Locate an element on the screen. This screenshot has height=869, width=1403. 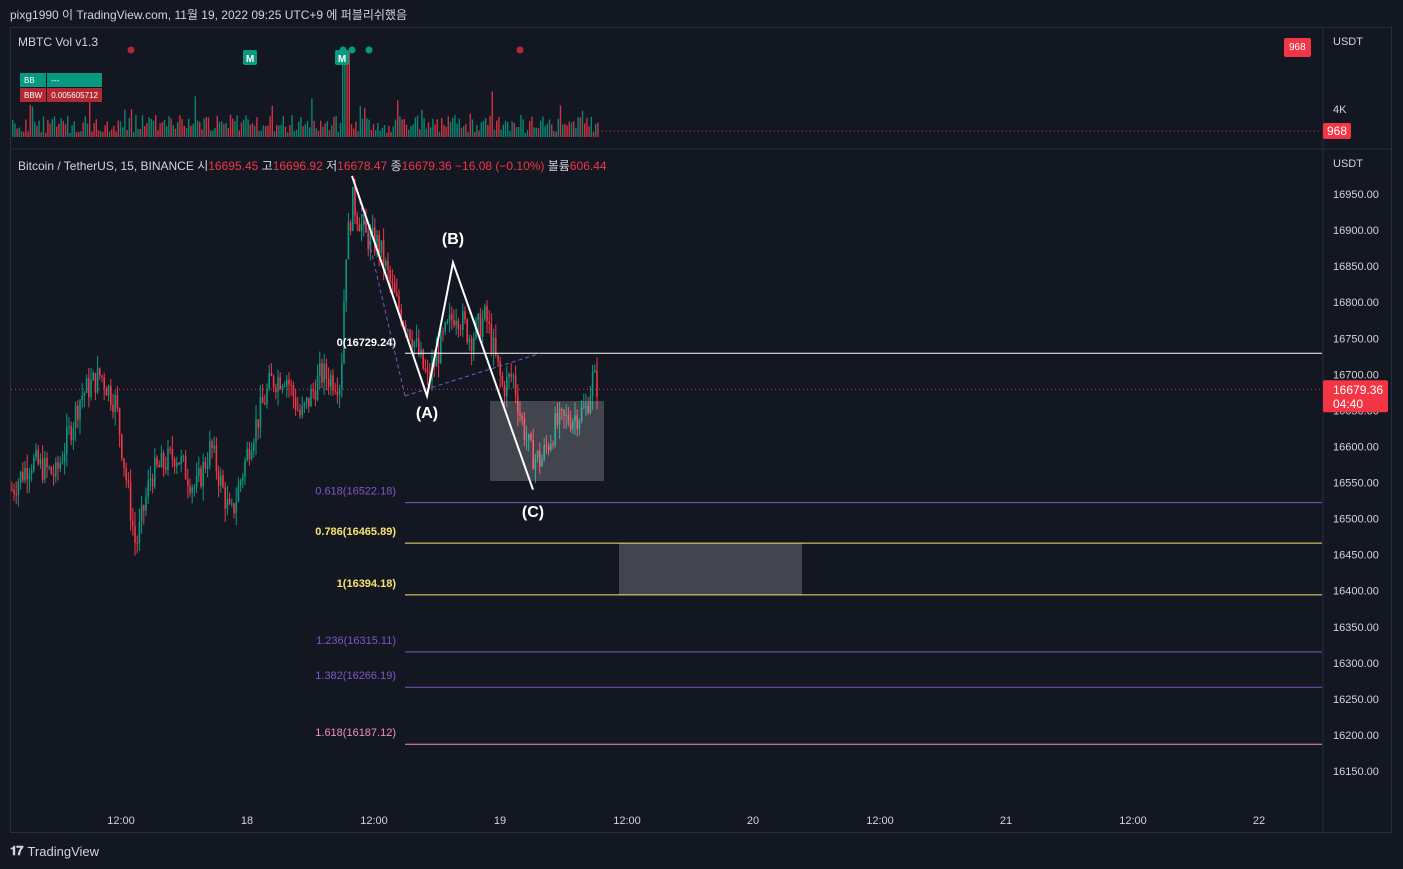
fib-label: 1(16394.18) is located at coordinates (367, 584).